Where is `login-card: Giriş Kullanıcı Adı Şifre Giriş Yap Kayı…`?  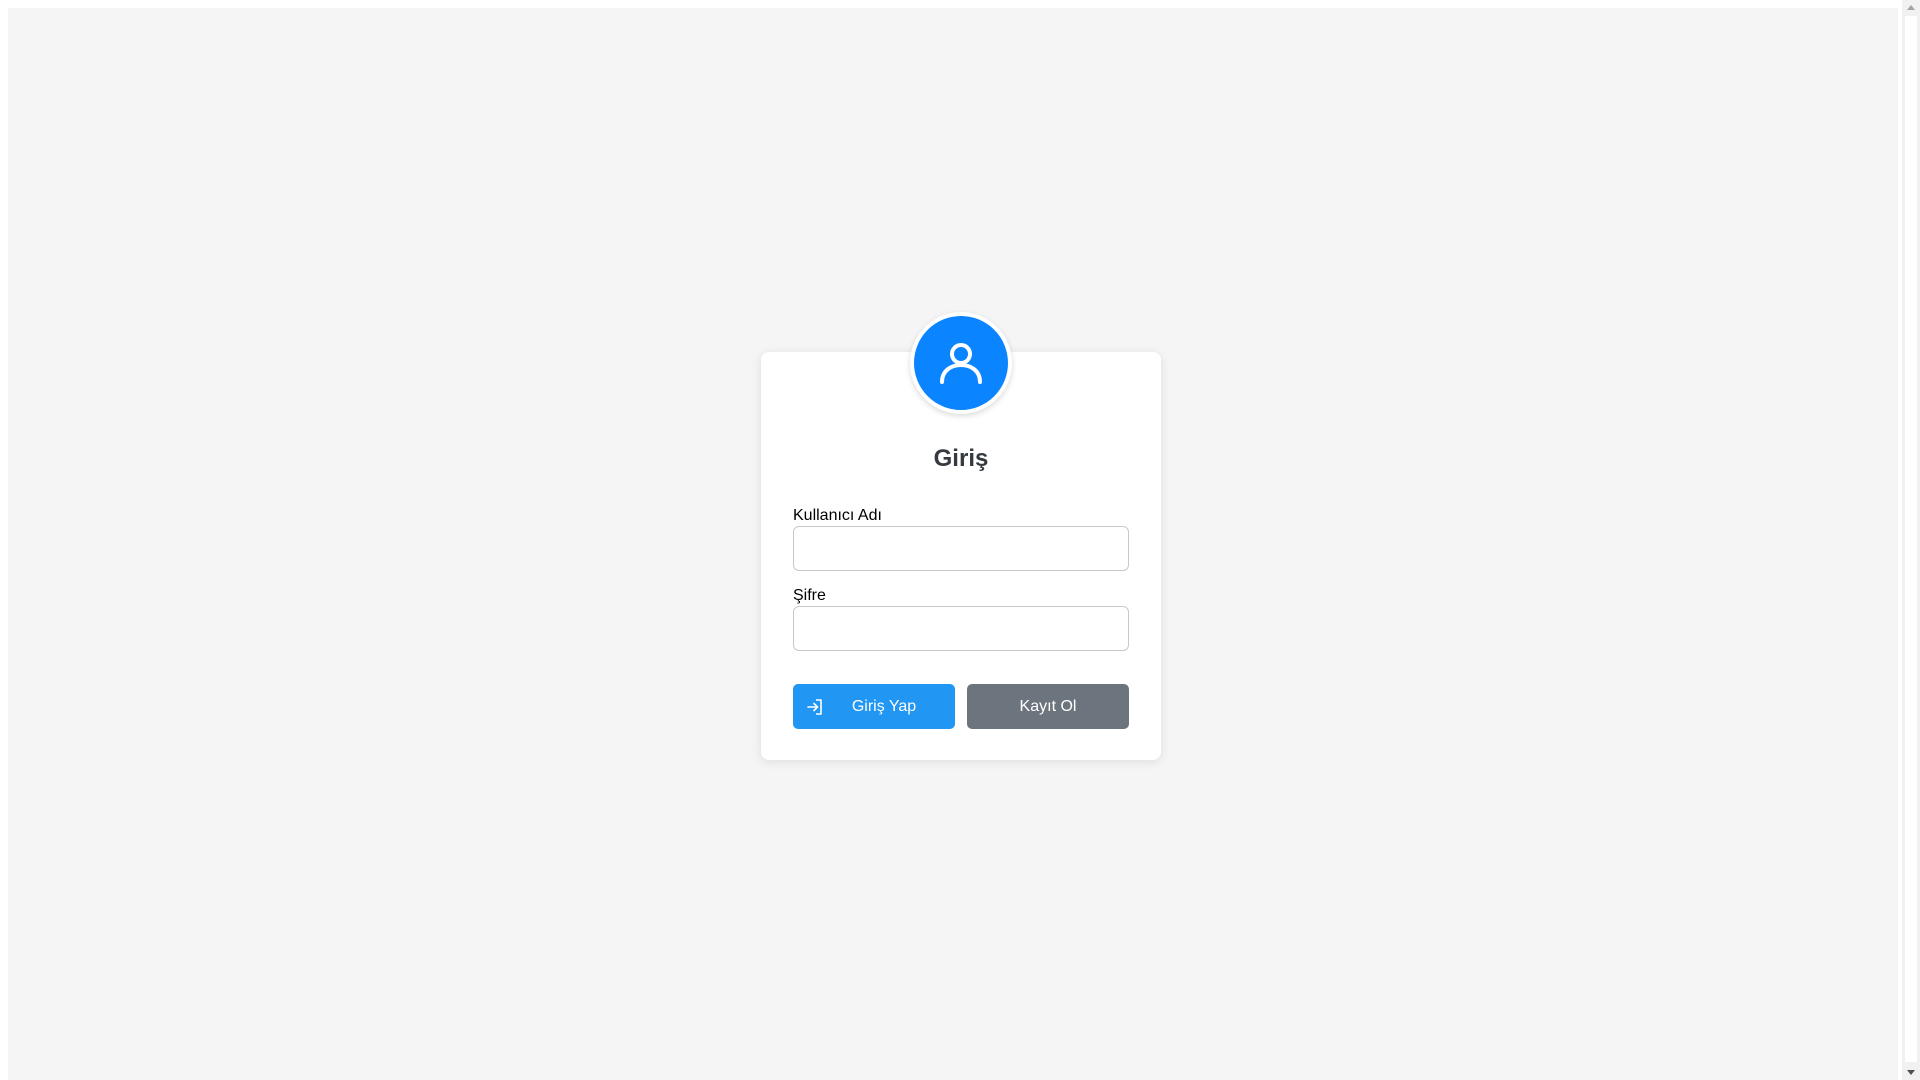 login-card: Giriş Kullanıcı Adı Şifre Giriş Yap Kayı… is located at coordinates (961, 536).